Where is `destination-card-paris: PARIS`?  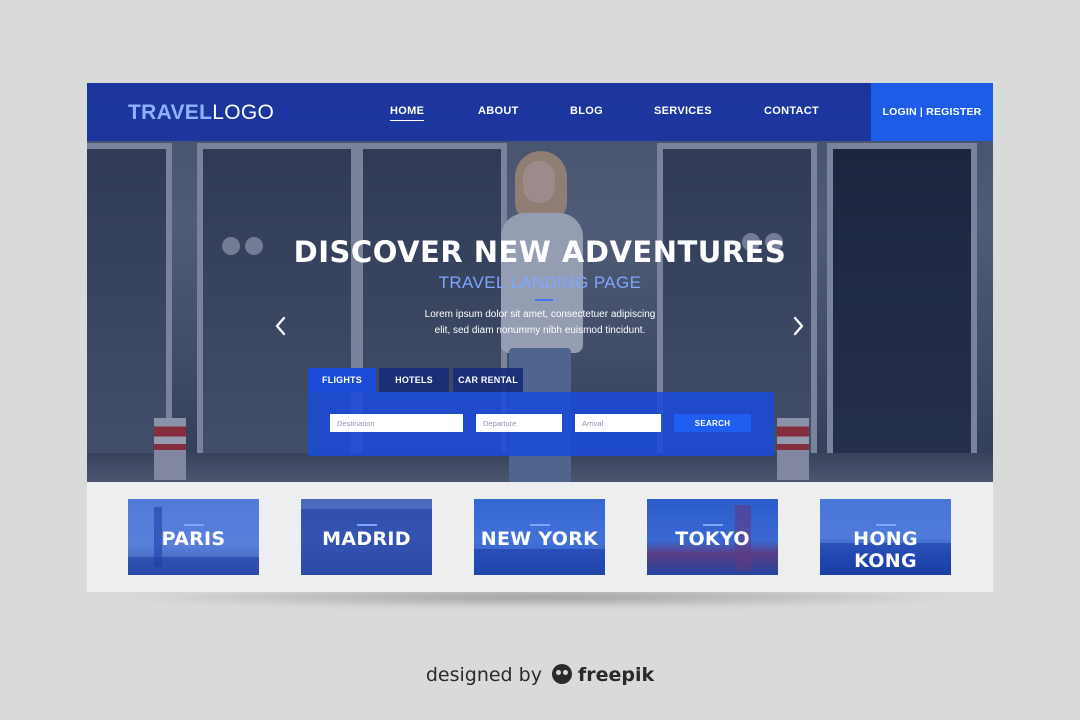
destination-card-paris: PARIS is located at coordinates (193, 537).